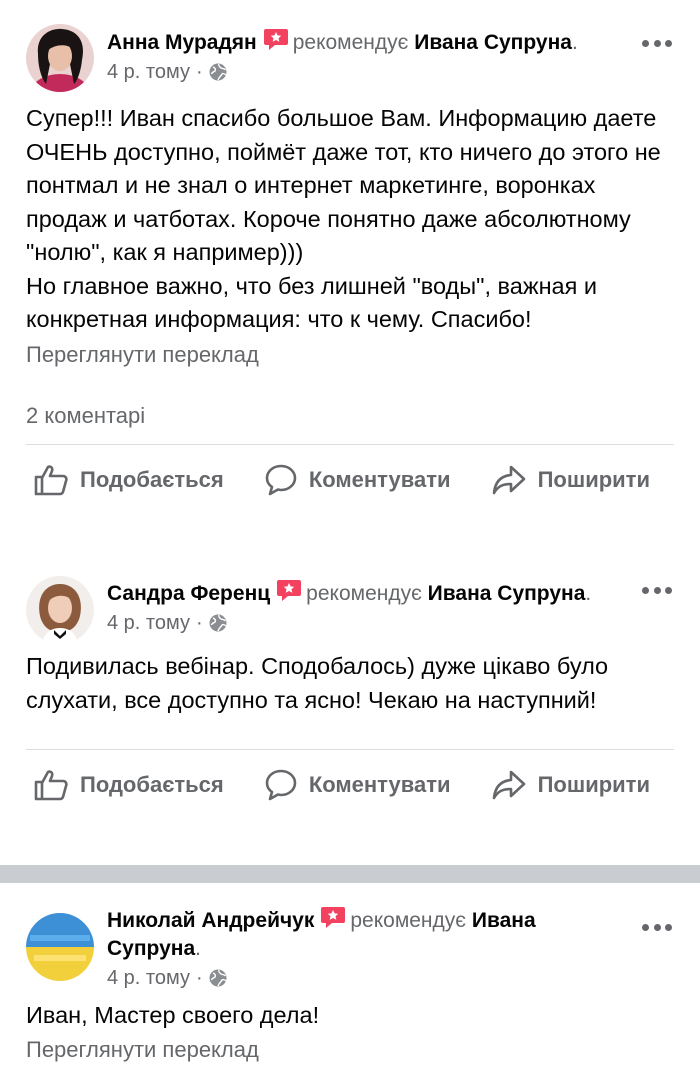 The image size is (700, 1090). What do you see at coordinates (350, 1016) in the screenshot?
I see `post-body: Иван, Мастер своего дела!` at bounding box center [350, 1016].